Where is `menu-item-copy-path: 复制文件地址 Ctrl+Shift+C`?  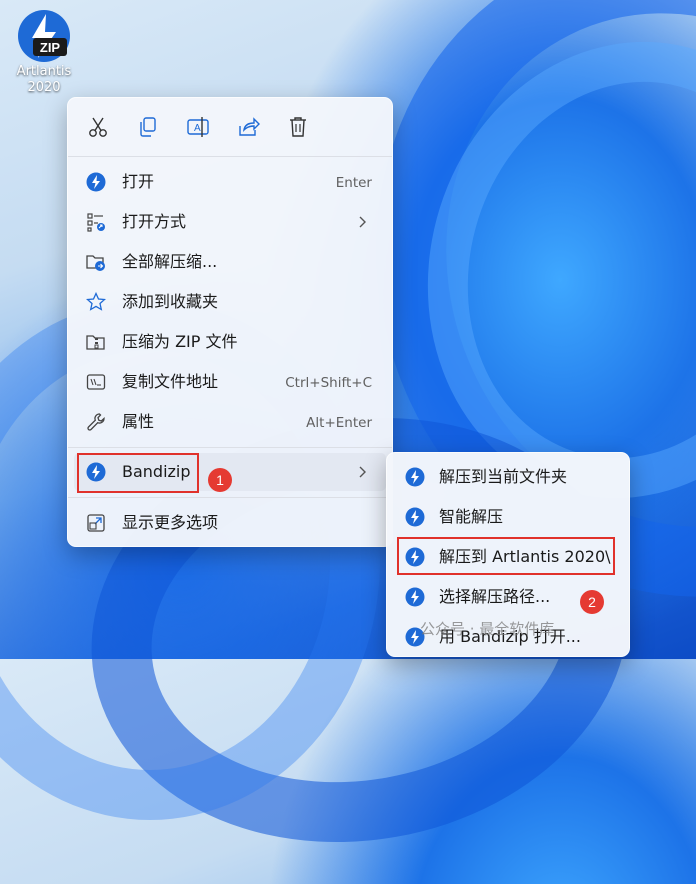
menu-item-copy-path: 复制文件地址 Ctrl+Shift+C is located at coordinates (230, 382).